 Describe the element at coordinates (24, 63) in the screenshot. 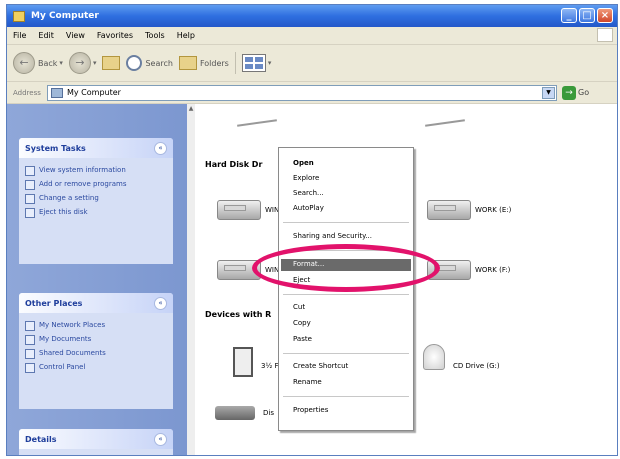

I see `back-arrow-icon: ←` at that location.